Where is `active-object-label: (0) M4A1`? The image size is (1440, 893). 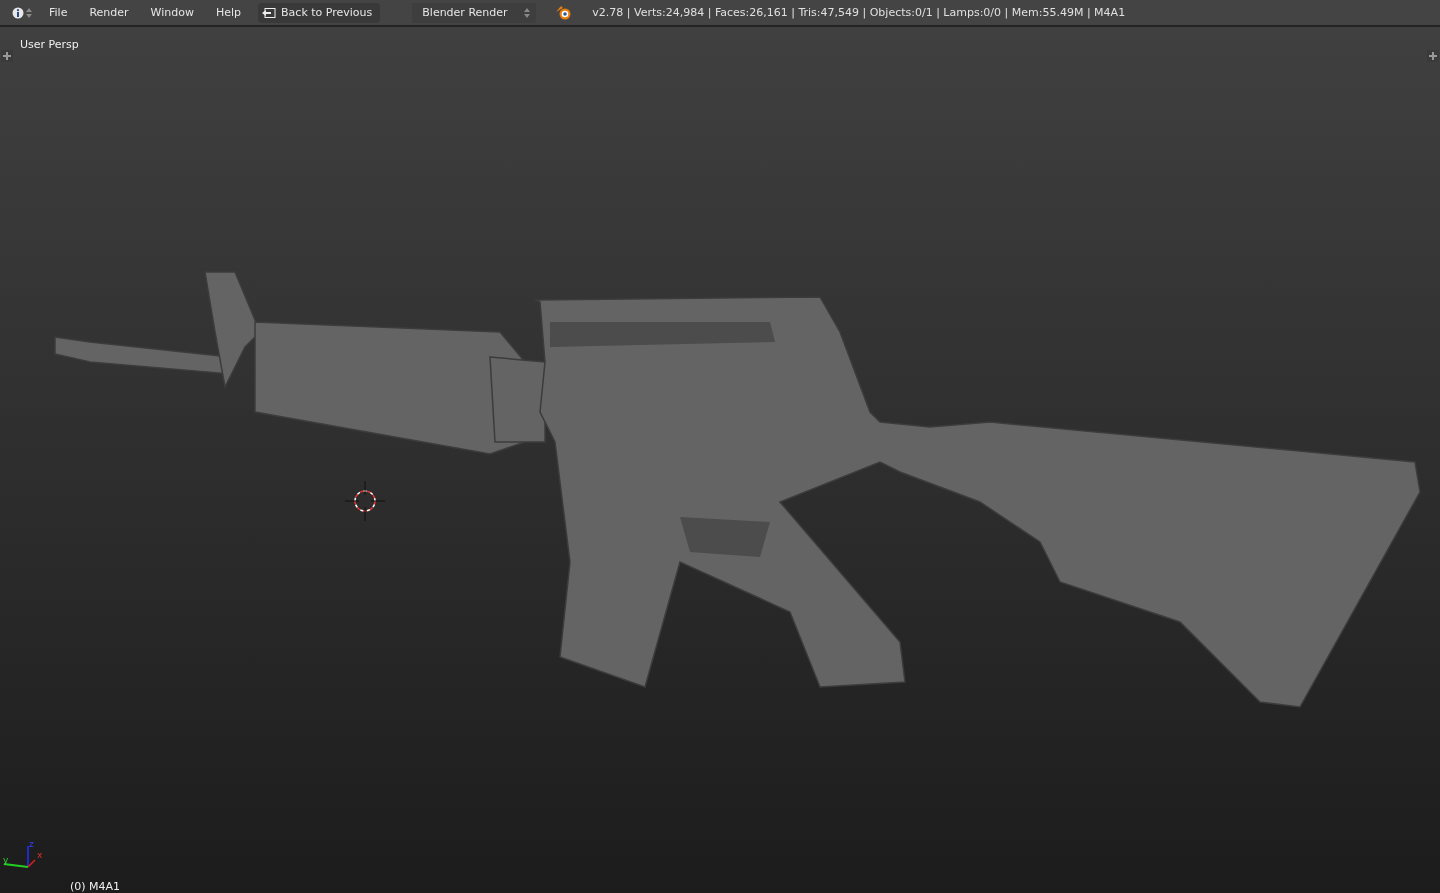 active-object-label: (0) M4A1 is located at coordinates (95, 886).